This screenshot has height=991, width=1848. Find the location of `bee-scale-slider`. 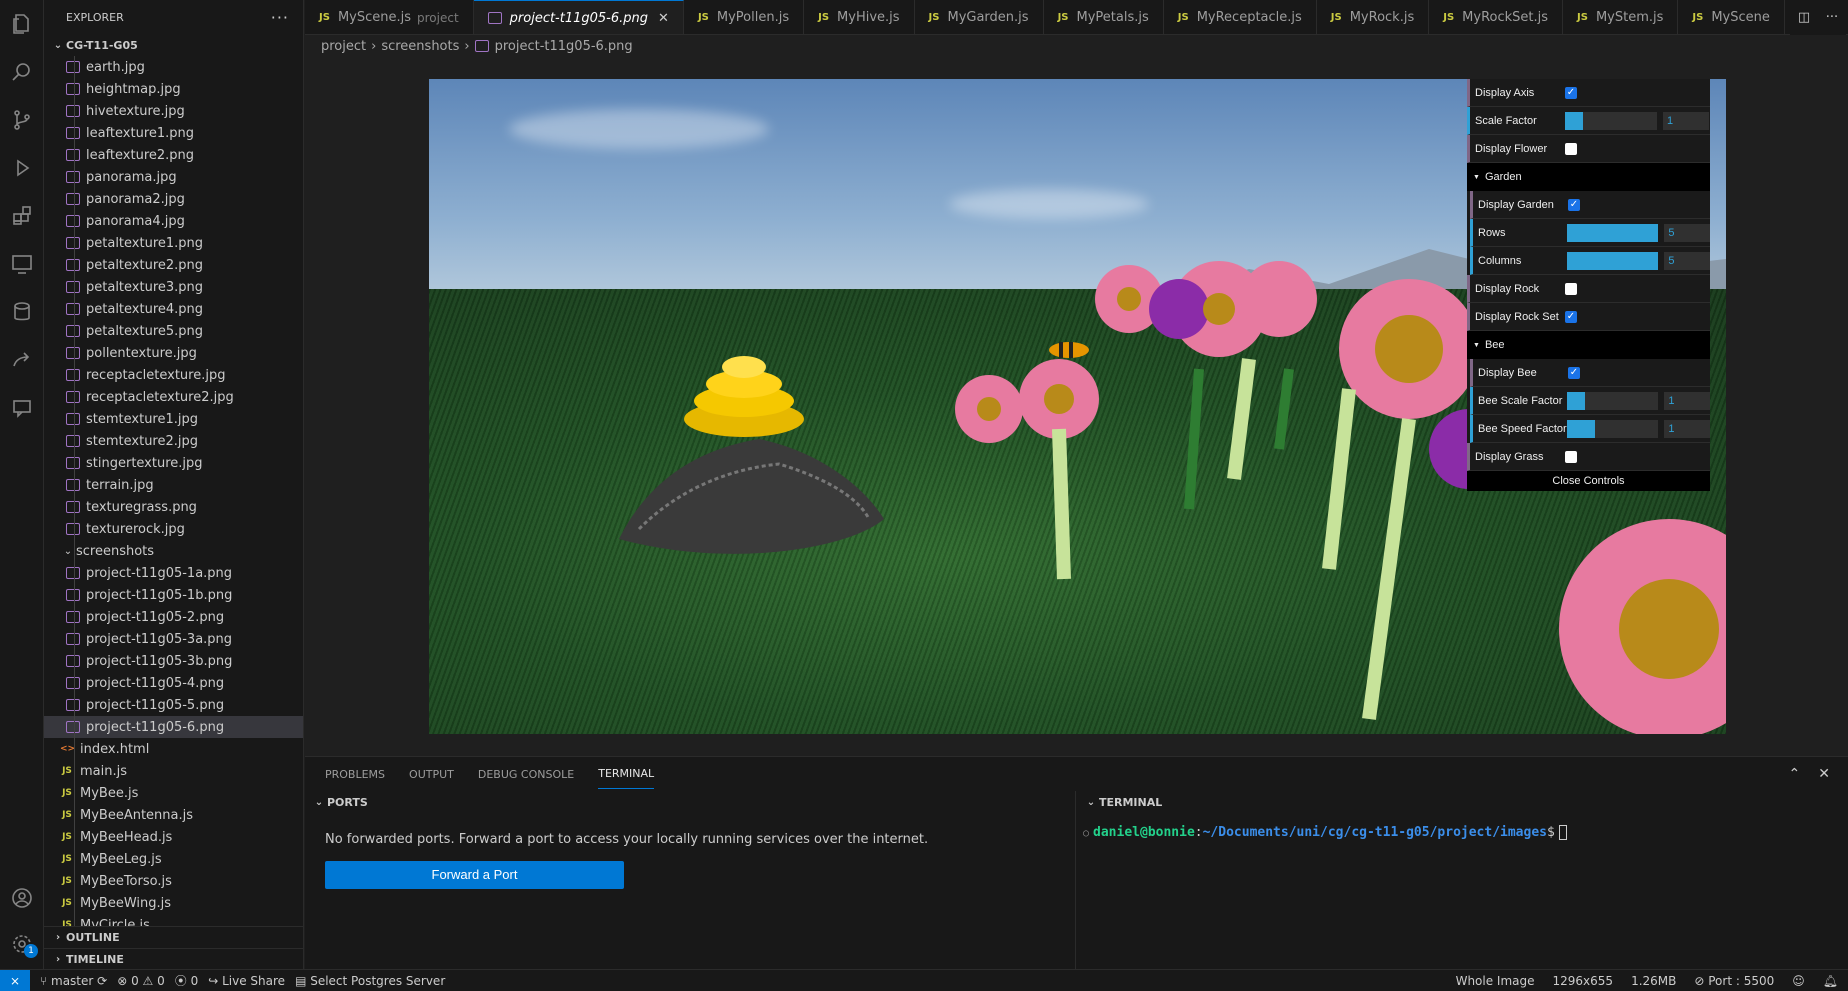

bee-scale-slider is located at coordinates (1613, 400).